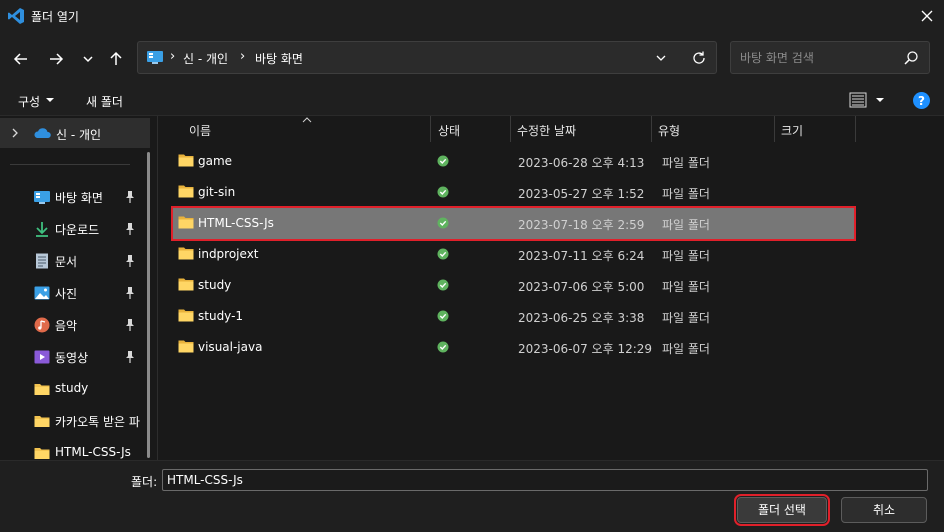 This screenshot has width=944, height=532. I want to click on sidebar-item-downloads: 다운로드, so click(75, 229).